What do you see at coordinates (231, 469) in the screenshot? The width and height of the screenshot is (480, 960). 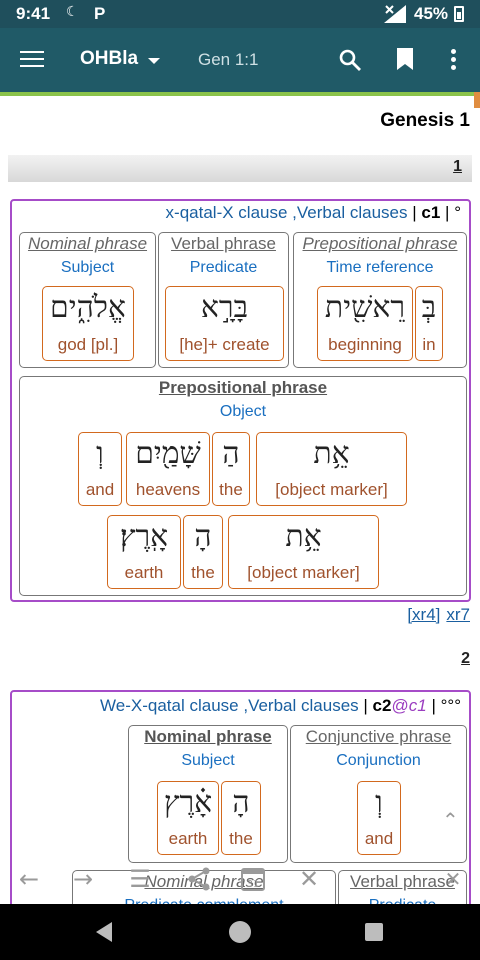 I see `word-box: הַ the` at bounding box center [231, 469].